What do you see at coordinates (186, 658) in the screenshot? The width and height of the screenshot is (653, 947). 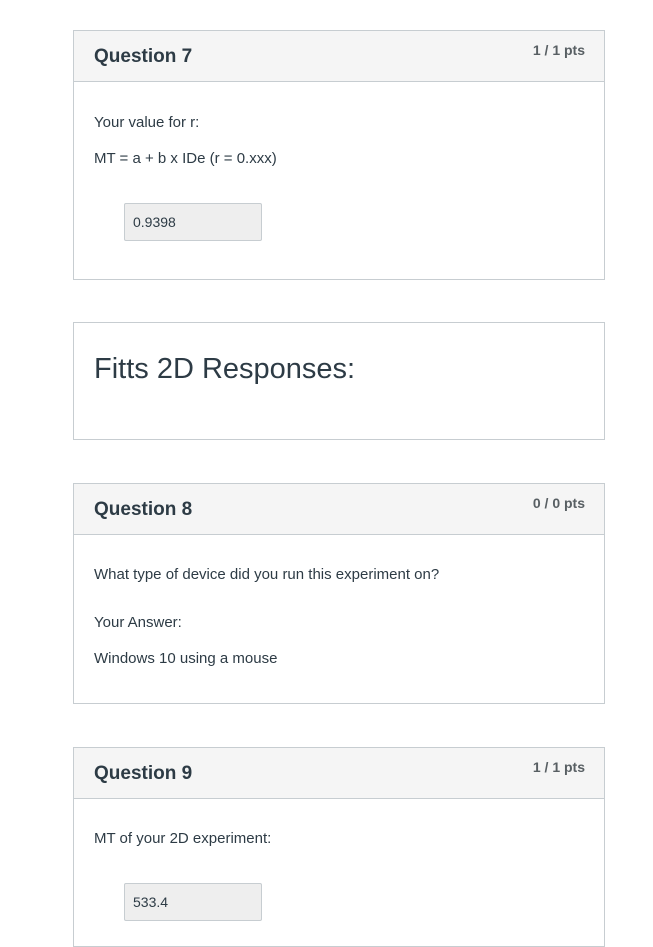 I see `question-8-answer: Windows 10 using a mouse` at bounding box center [186, 658].